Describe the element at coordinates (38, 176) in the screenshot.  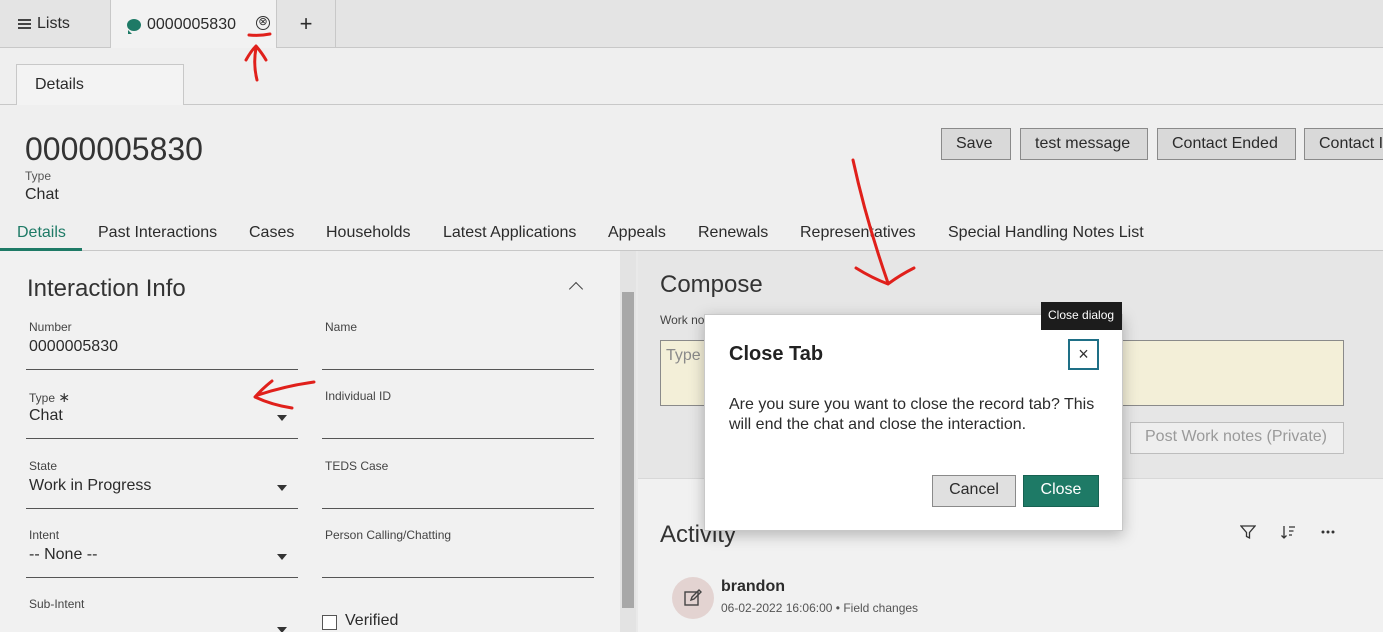
I see `record-type-label: Type` at that location.